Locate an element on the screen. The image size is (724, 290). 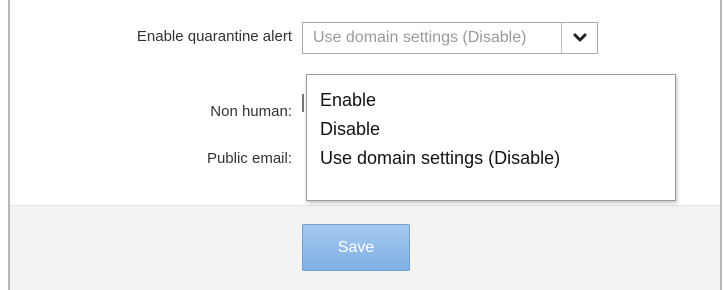
save-button: Save is located at coordinates (356, 247).